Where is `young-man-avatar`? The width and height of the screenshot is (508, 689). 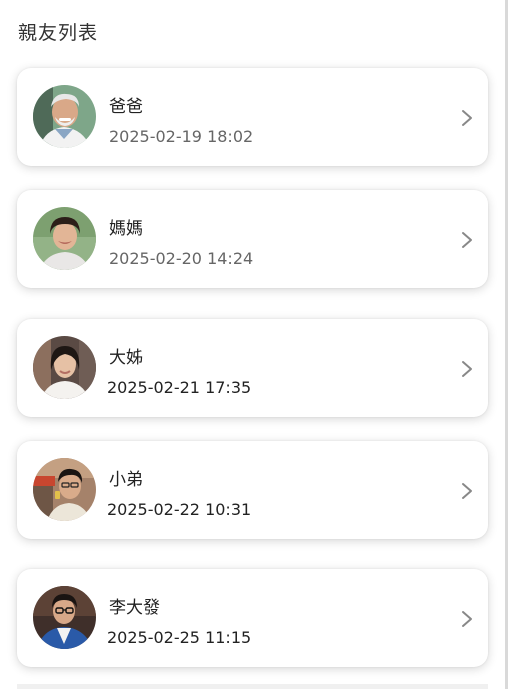
young-man-avatar is located at coordinates (64, 489).